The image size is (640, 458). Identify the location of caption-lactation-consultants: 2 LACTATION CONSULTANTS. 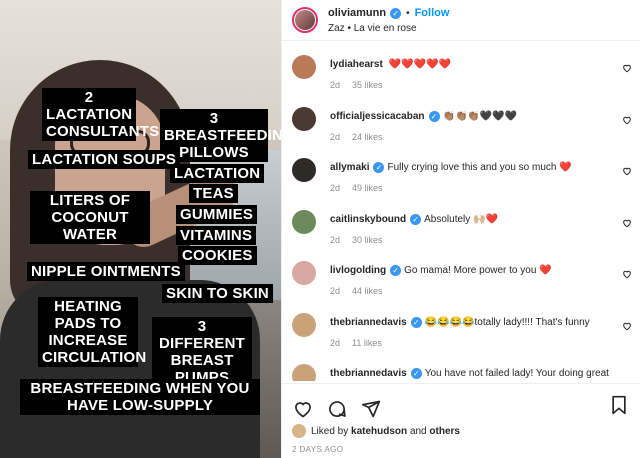
(100, 114).